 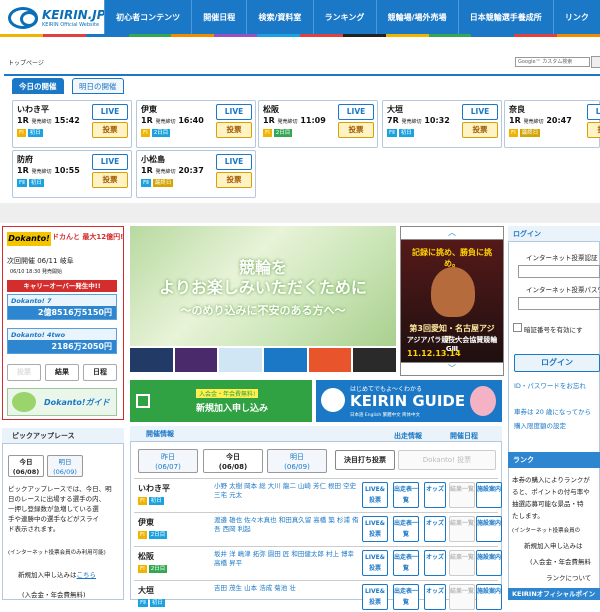 I want to click on venue-card: 防府 1R 発売締切 10:55 FⅡ 初日 LIVE 投票, so click(x=72, y=174).